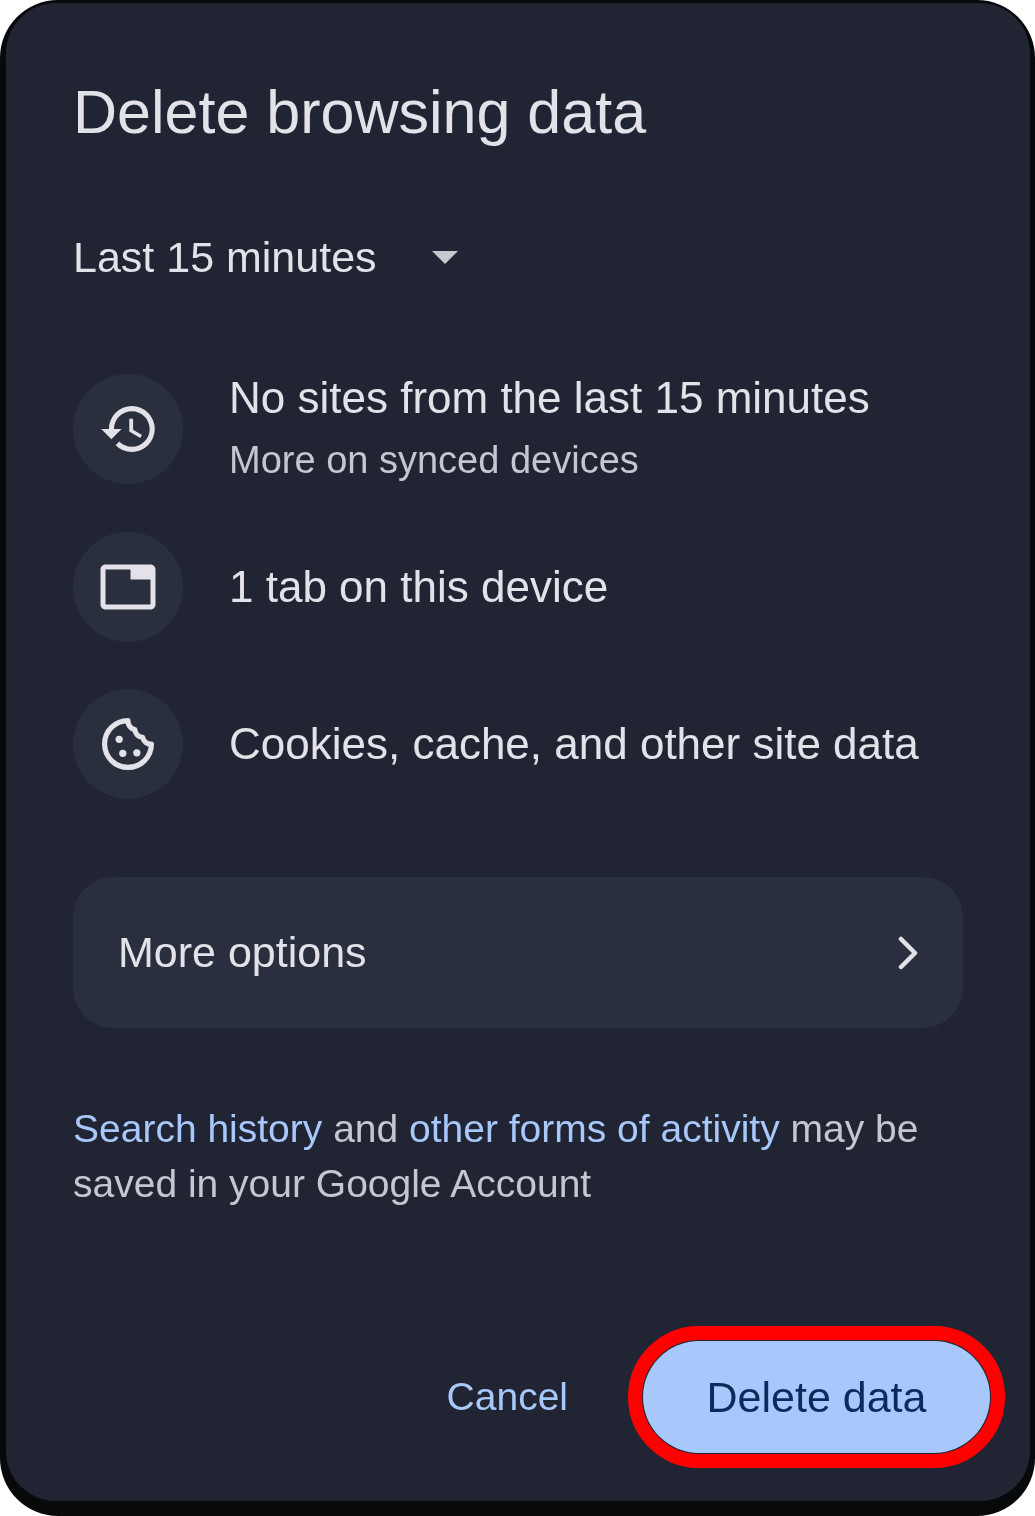  Describe the element at coordinates (444, 257) in the screenshot. I see `caret-down-icon` at that location.